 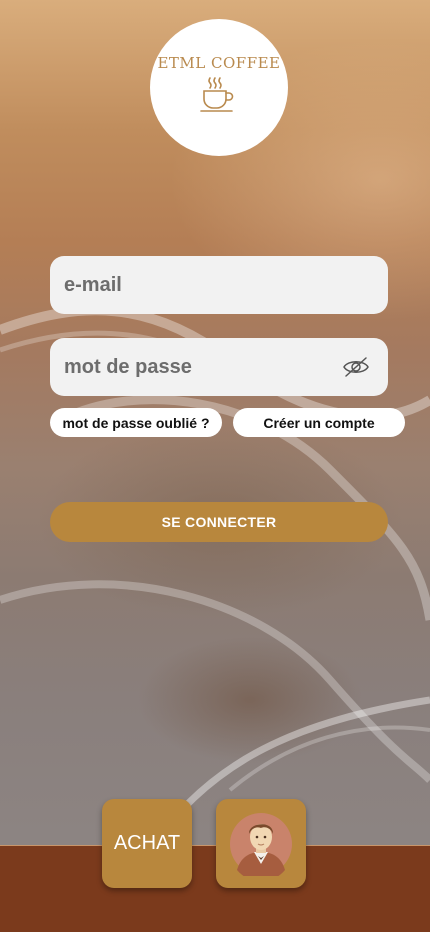 What do you see at coordinates (93, 284) in the screenshot?
I see `email-placeholder: e-mail` at bounding box center [93, 284].